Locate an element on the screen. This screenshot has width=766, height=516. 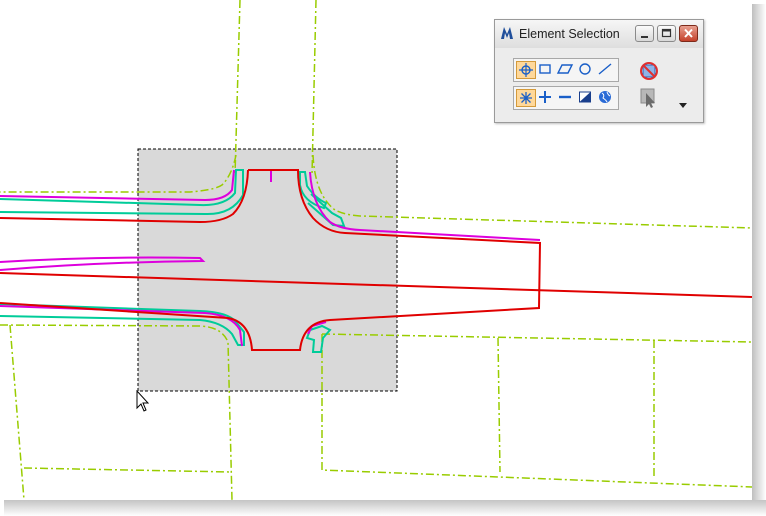
parallelogram-icon is located at coordinates (565, 69).